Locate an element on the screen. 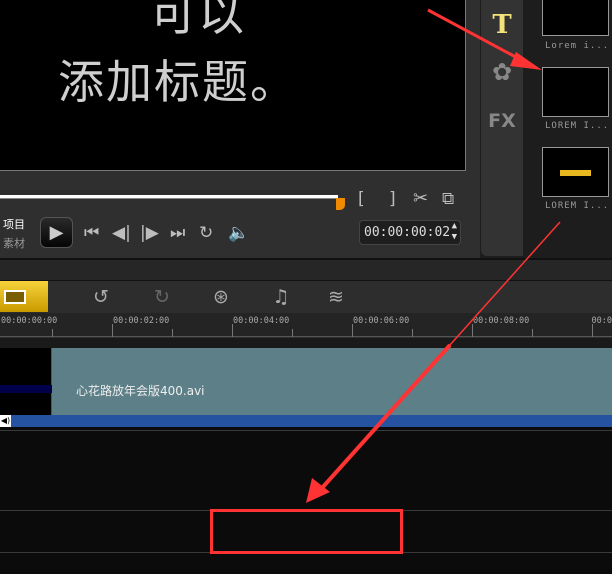  ruler-label: 00:00:04:00 is located at coordinates (261, 321).